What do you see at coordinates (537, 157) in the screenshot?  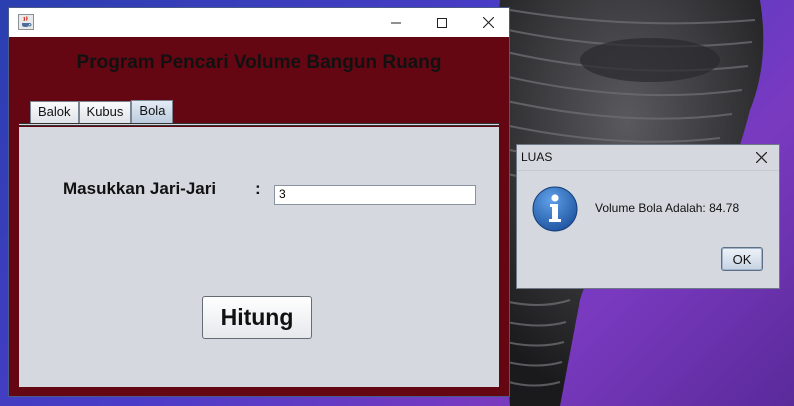 I see `dialog-title: LUAS` at bounding box center [537, 157].